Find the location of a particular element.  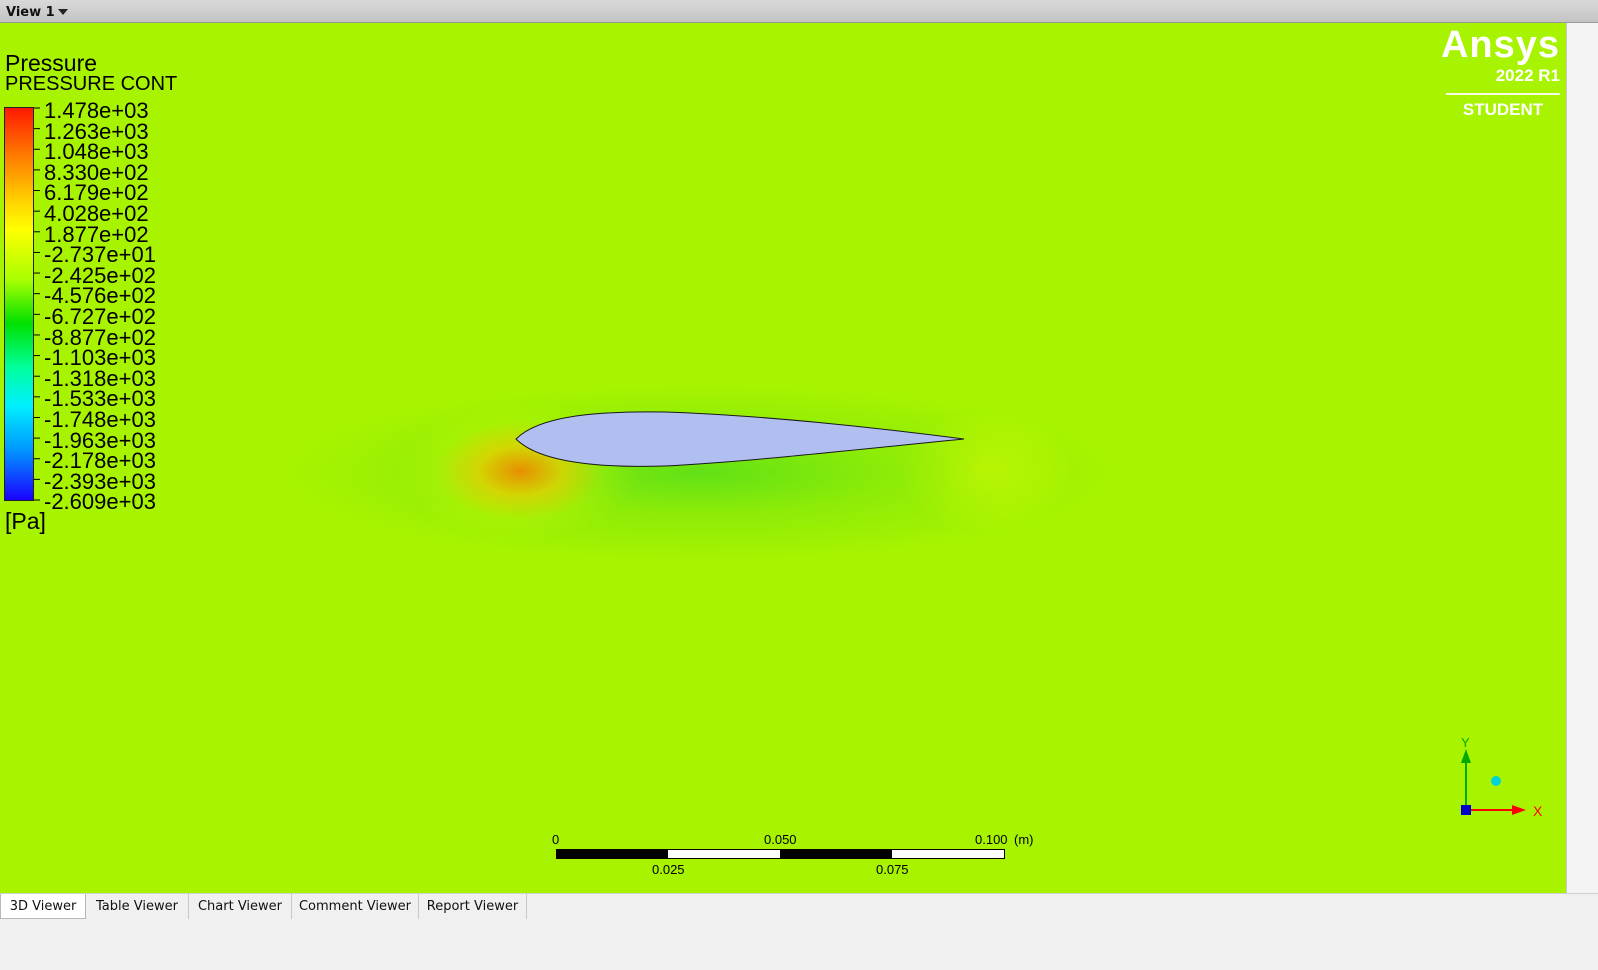

tab-3d-viewer: 3D Viewer is located at coordinates (43, 906).